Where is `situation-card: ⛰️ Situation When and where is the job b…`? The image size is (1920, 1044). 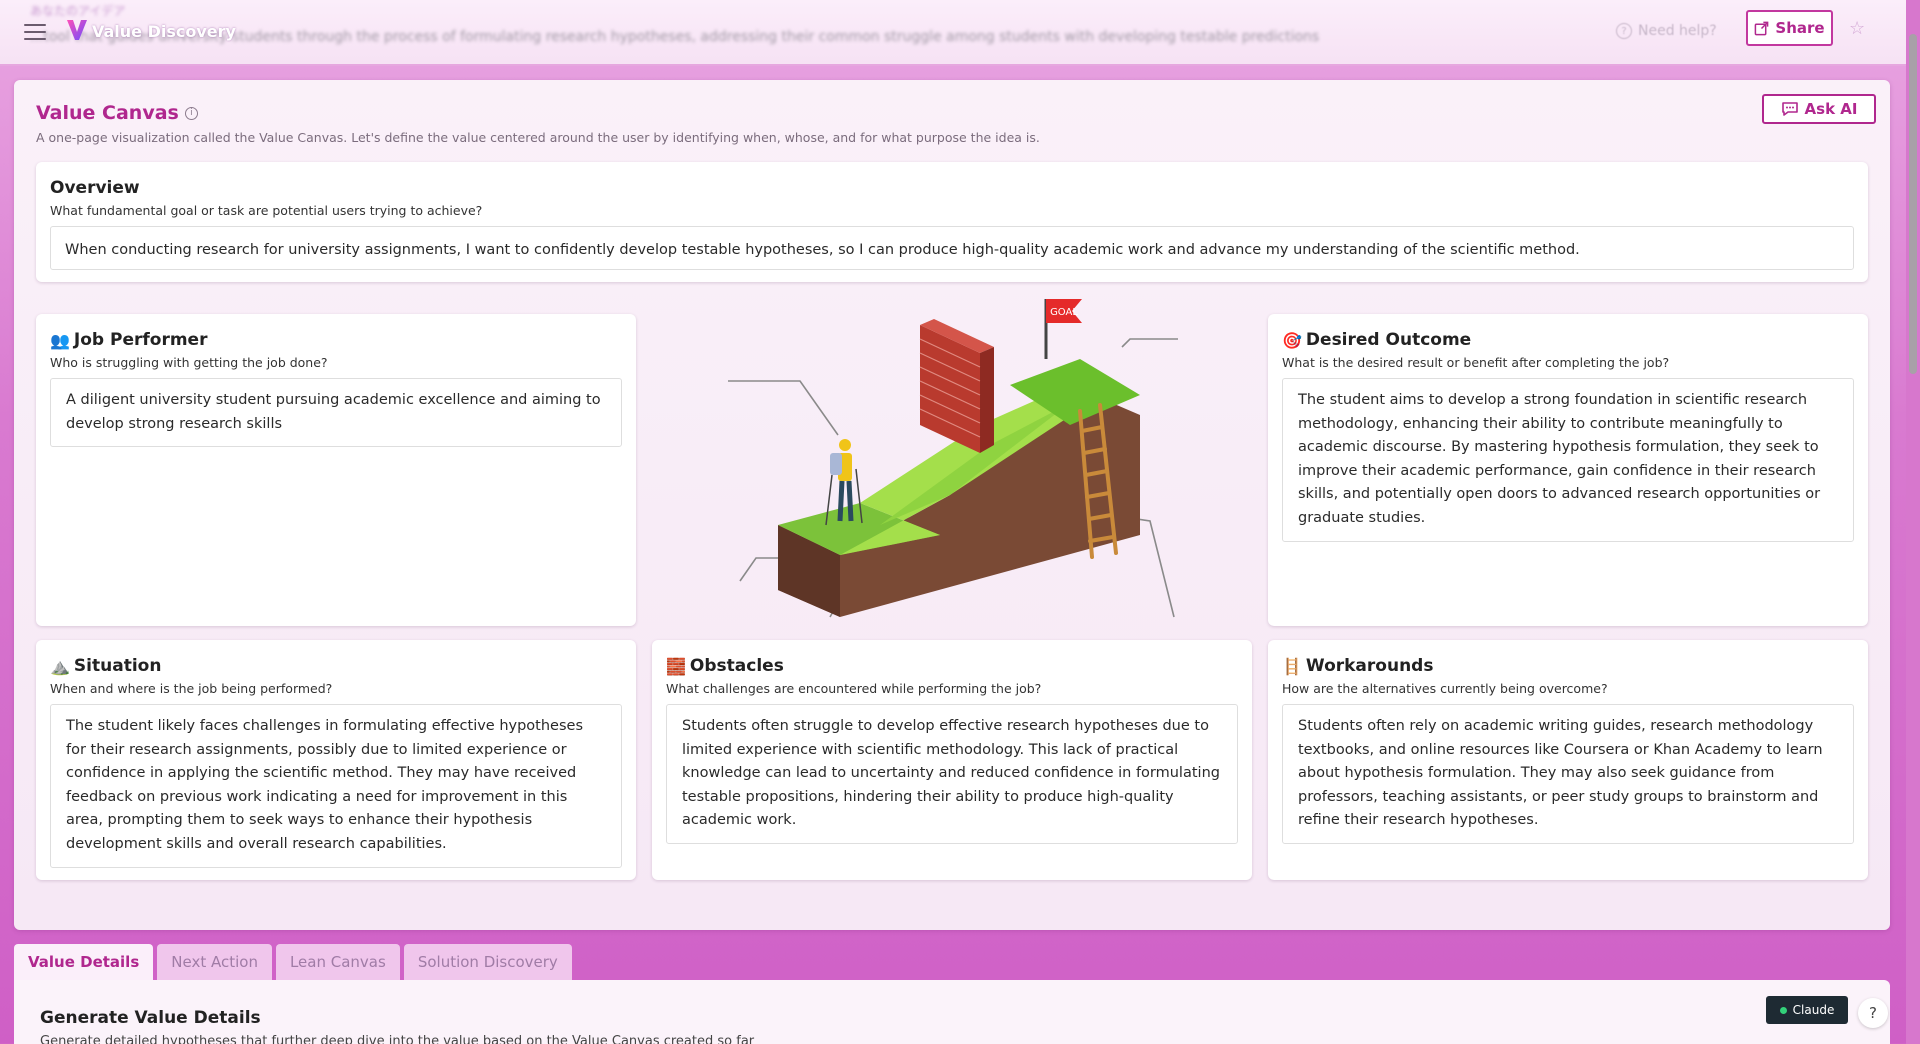 situation-card: ⛰️ Situation When and where is the job b… is located at coordinates (336, 760).